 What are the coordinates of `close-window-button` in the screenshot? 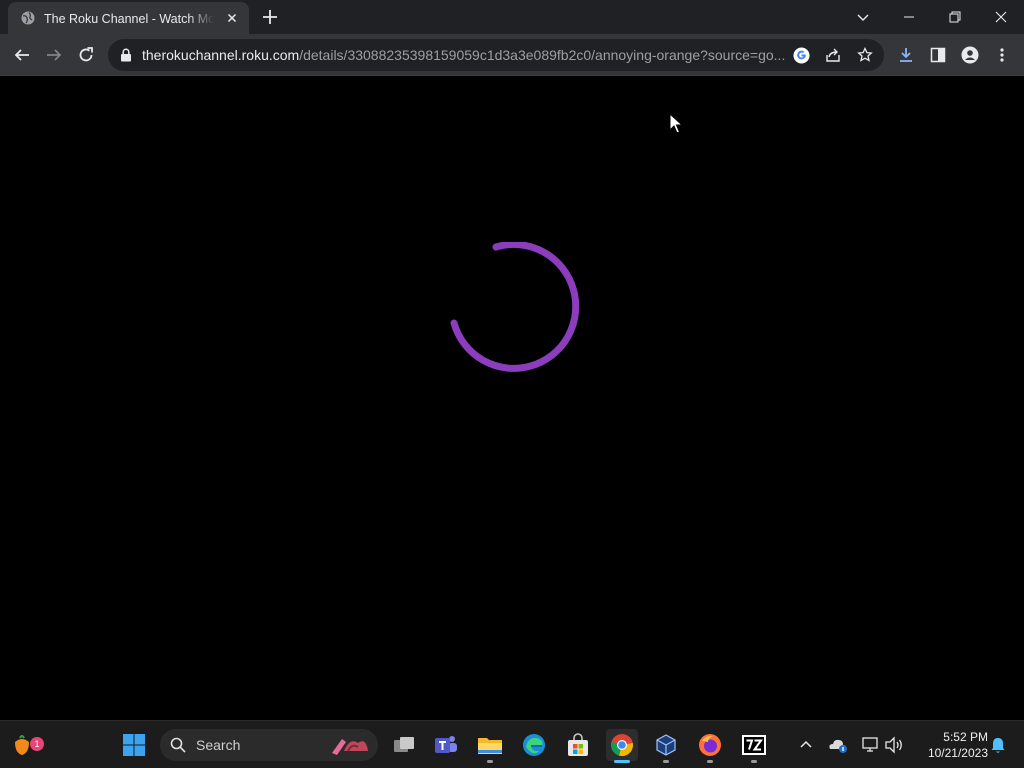 It's located at (1001, 17).